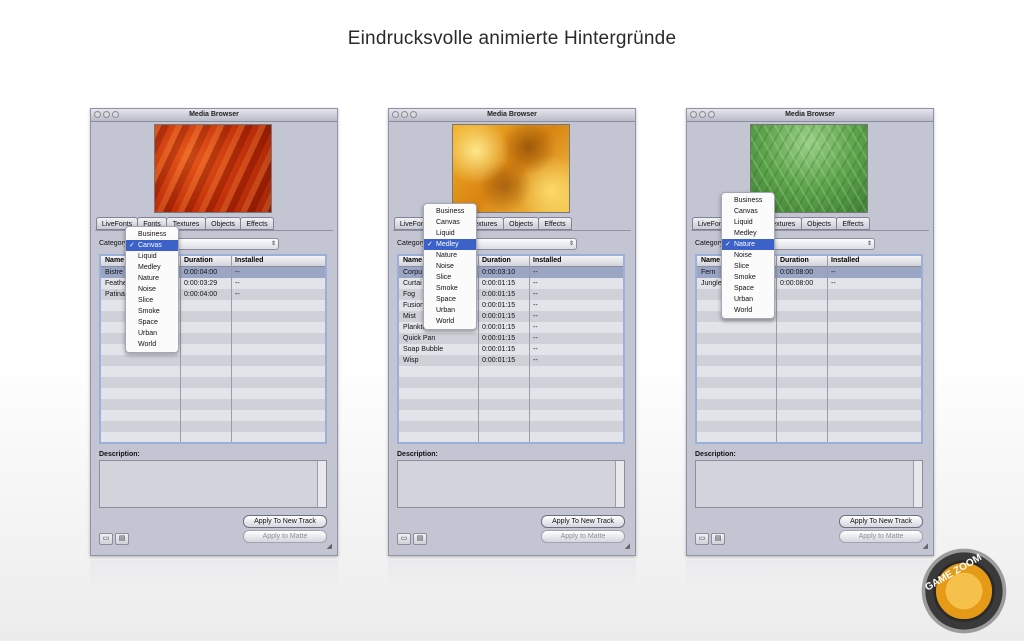 This screenshot has width=1024, height=641. Describe the element at coordinates (511, 349) in the screenshot. I see `table-row: Soap Bubble 0:00:01:15 --` at that location.